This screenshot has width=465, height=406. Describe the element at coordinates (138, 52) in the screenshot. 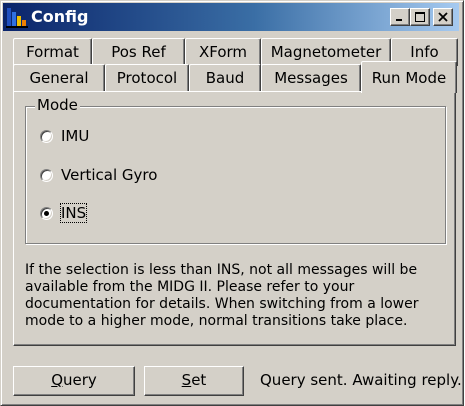

I see `tab-pos-ref: Pos Ref` at that location.